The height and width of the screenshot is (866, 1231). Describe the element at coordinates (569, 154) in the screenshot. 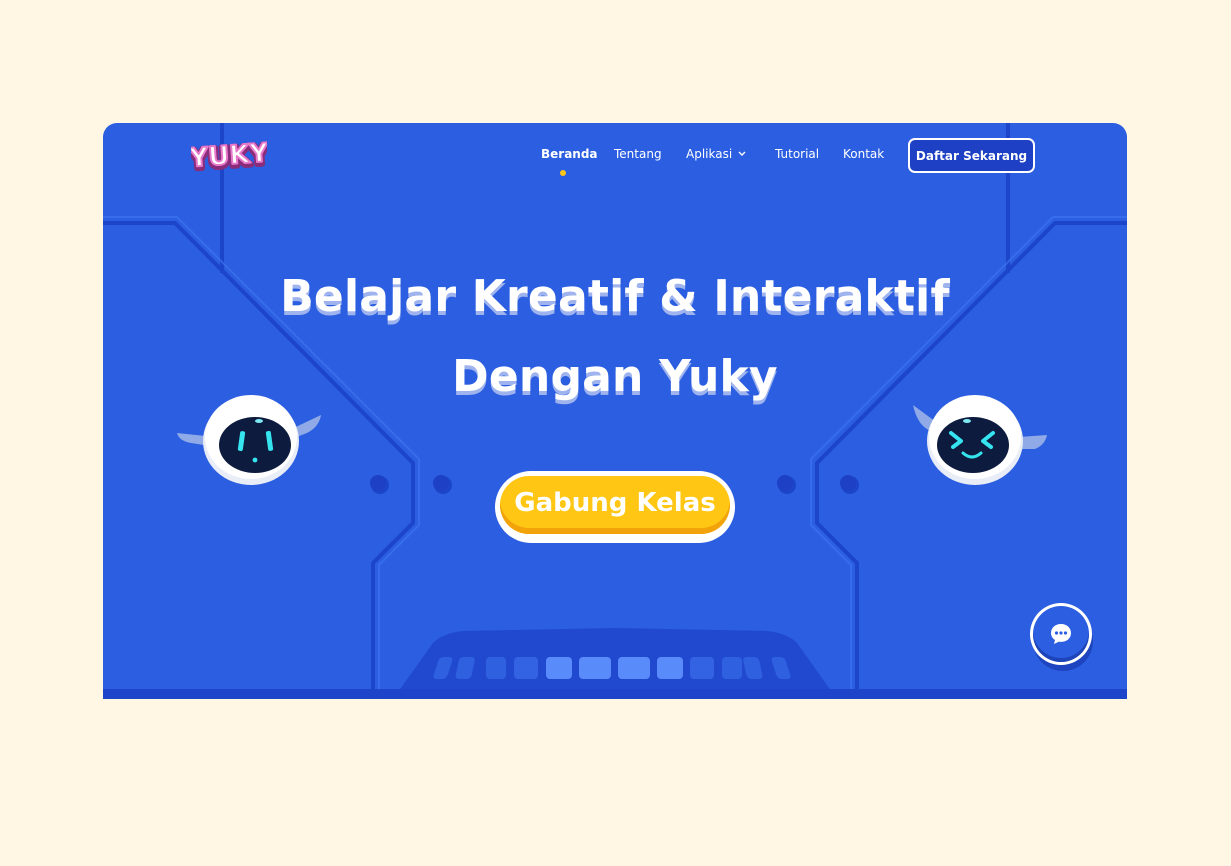

I see `nav-beranda: Beranda` at that location.